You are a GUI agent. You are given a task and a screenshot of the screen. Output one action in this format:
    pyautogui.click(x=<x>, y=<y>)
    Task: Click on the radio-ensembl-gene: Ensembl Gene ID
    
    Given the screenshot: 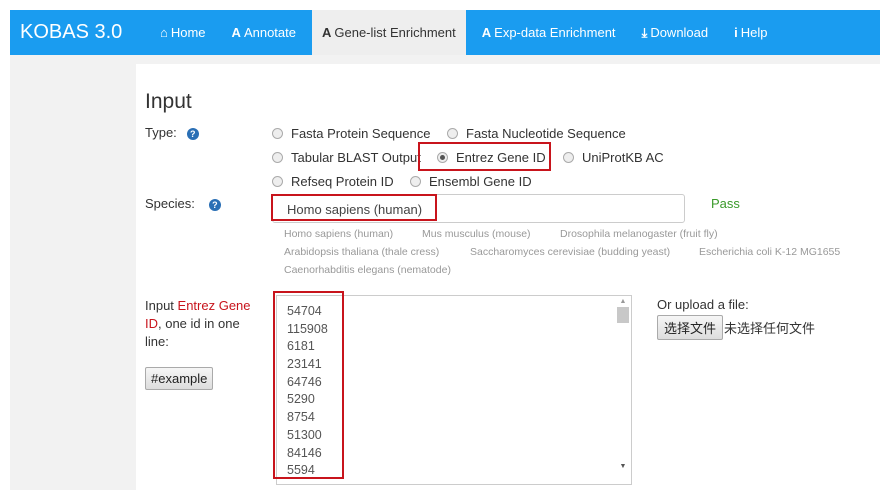 What is the action you would take?
    pyautogui.click(x=471, y=181)
    